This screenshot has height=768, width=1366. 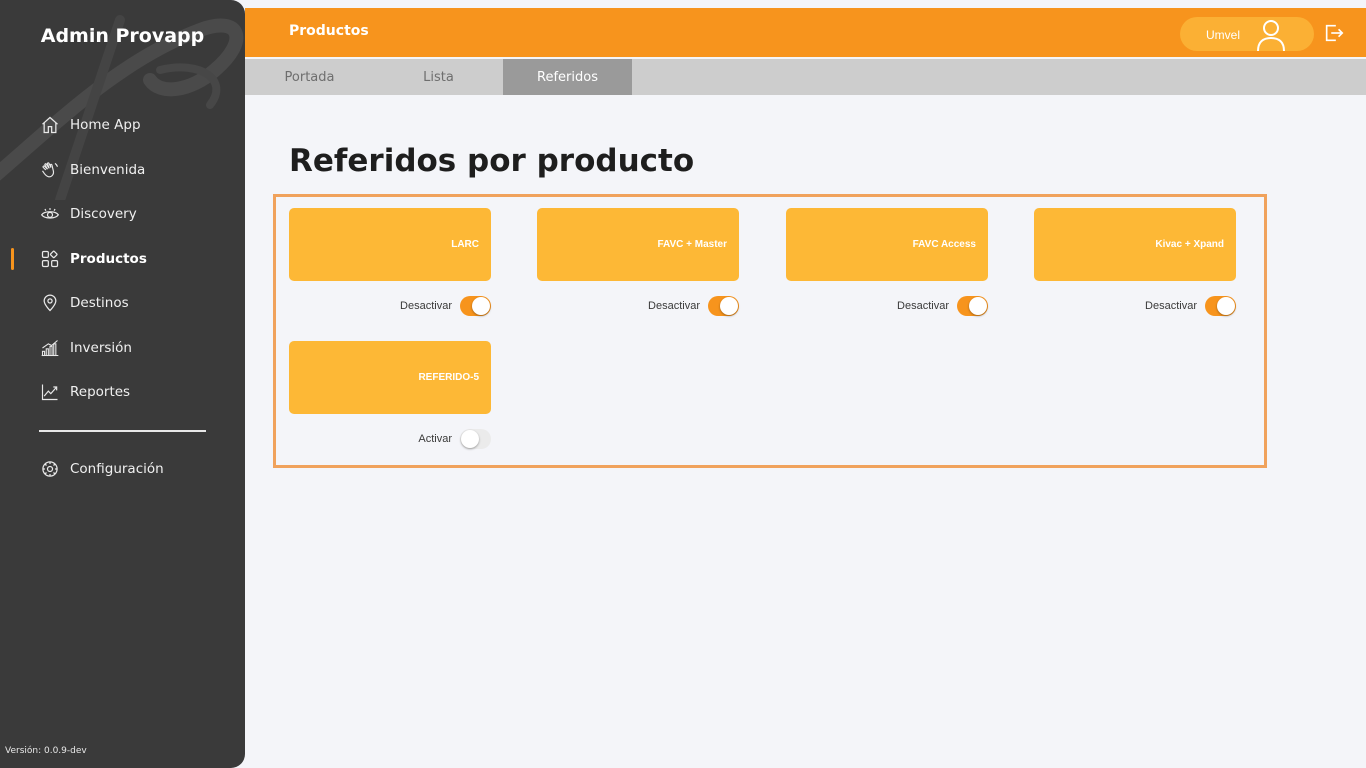 What do you see at coordinates (1247, 34) in the screenshot?
I see `user-menu-button: Umvel` at bounding box center [1247, 34].